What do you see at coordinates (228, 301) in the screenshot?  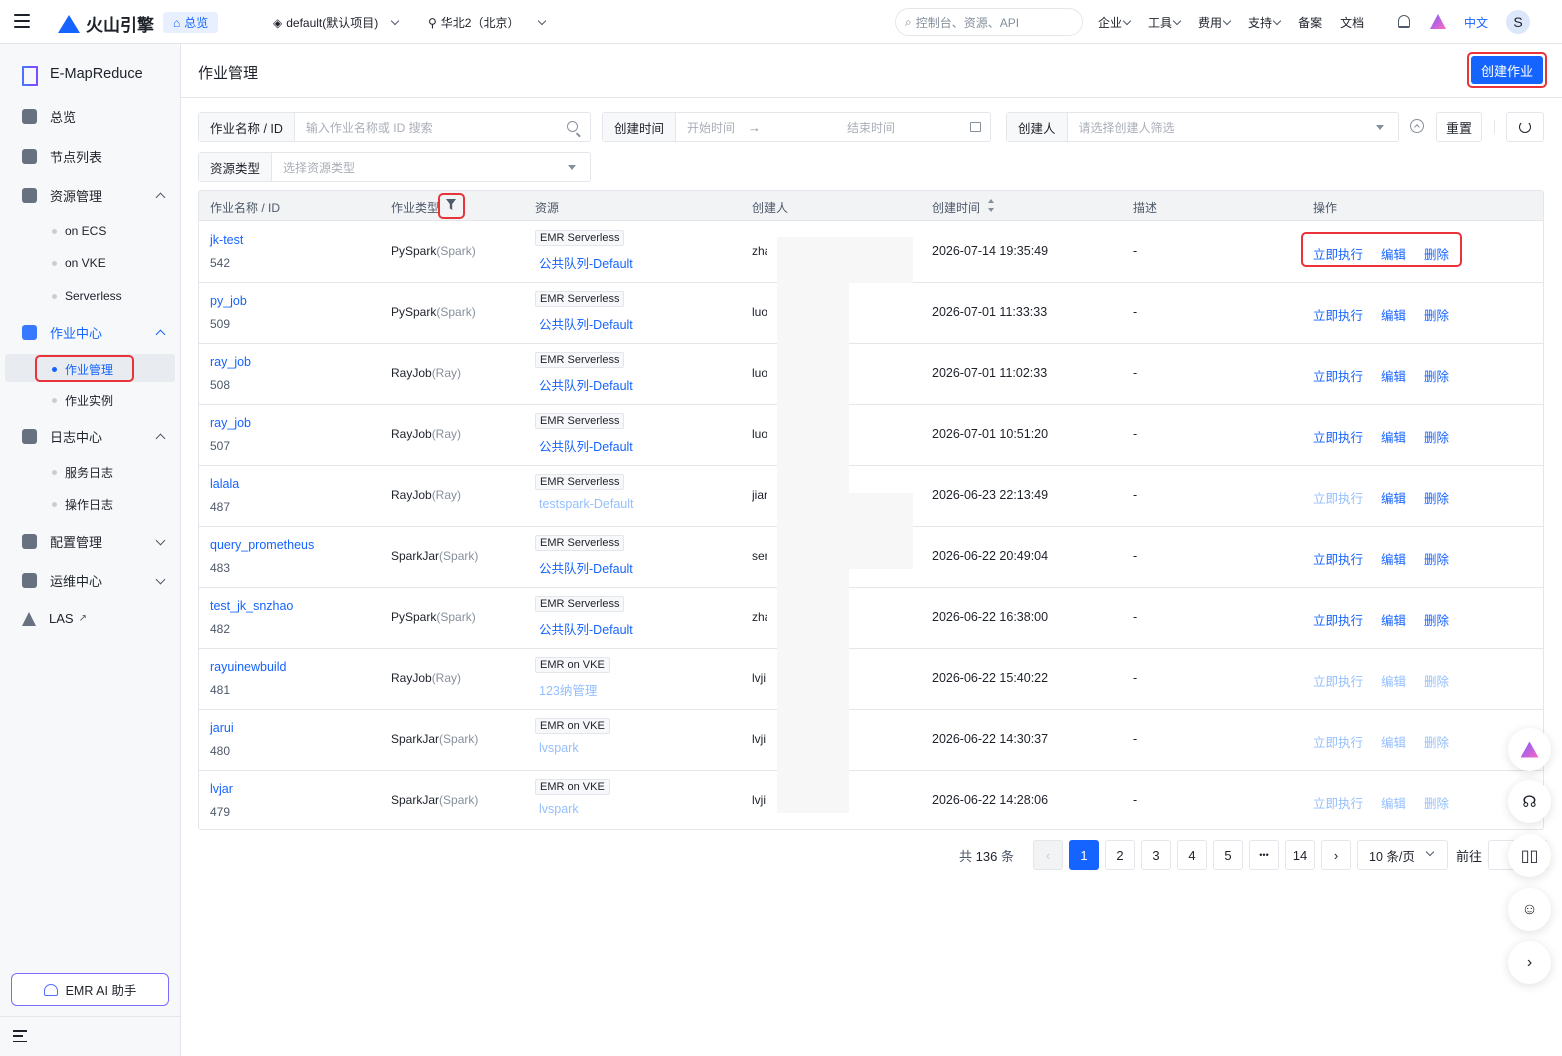 I see `job-name-link: py_job` at bounding box center [228, 301].